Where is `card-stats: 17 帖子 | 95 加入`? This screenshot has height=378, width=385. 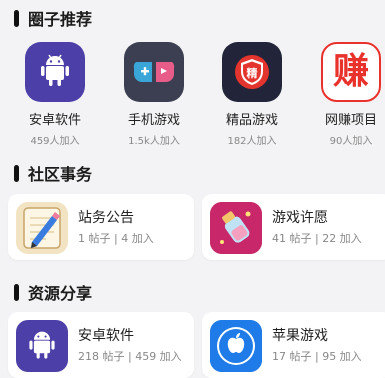 card-stats: 17 帖子 | 95 加入 is located at coordinates (317, 356).